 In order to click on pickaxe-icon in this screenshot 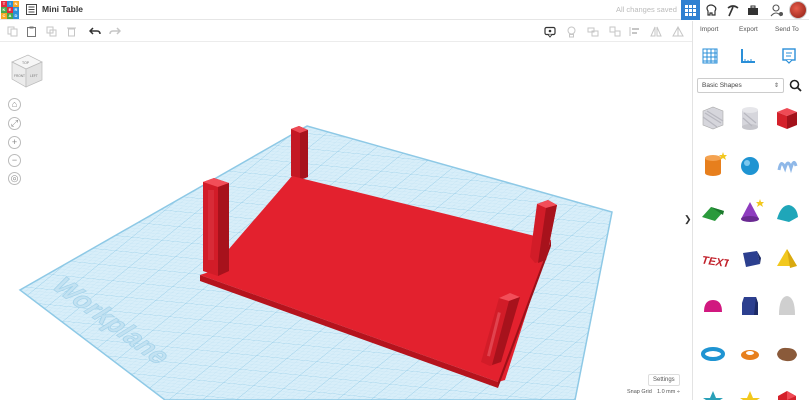, I will do `click(732, 10)`.